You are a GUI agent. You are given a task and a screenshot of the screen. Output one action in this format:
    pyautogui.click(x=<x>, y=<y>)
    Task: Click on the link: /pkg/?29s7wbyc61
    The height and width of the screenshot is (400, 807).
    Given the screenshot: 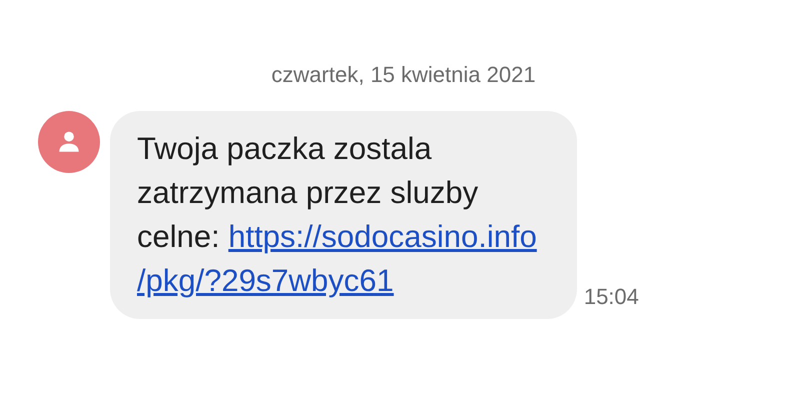 What is the action you would take?
    pyautogui.click(x=265, y=280)
    